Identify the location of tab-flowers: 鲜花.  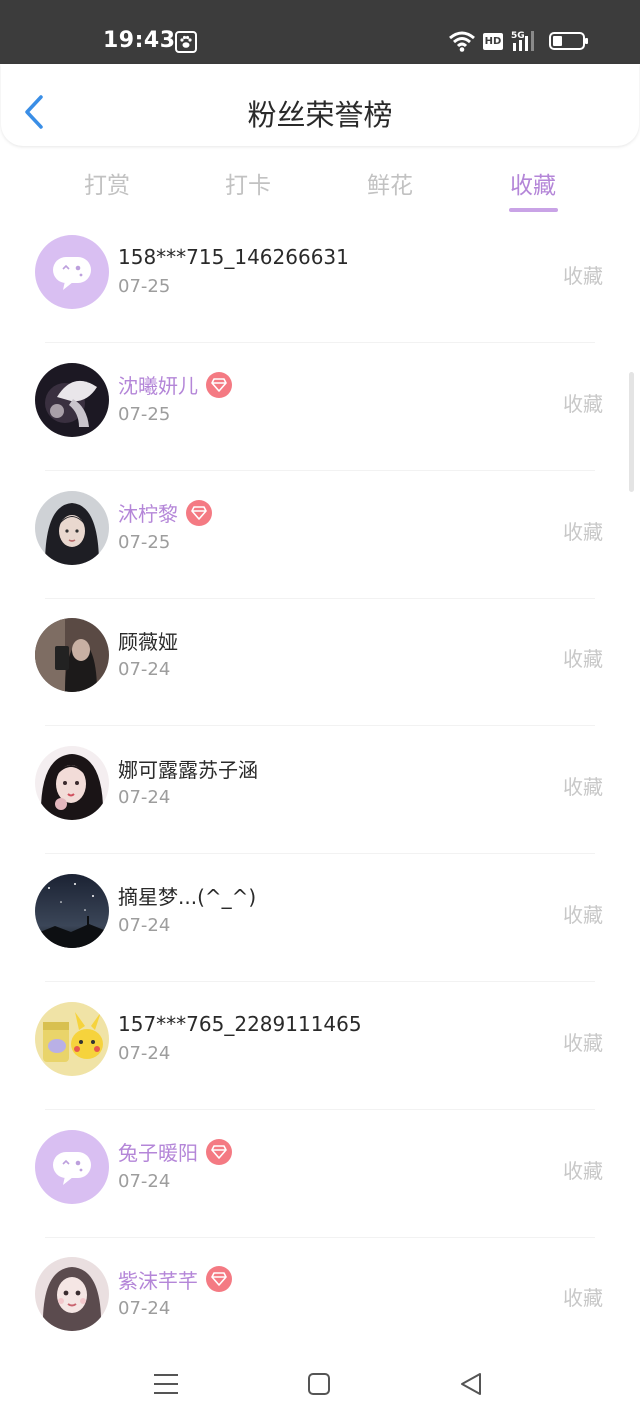
(390, 183).